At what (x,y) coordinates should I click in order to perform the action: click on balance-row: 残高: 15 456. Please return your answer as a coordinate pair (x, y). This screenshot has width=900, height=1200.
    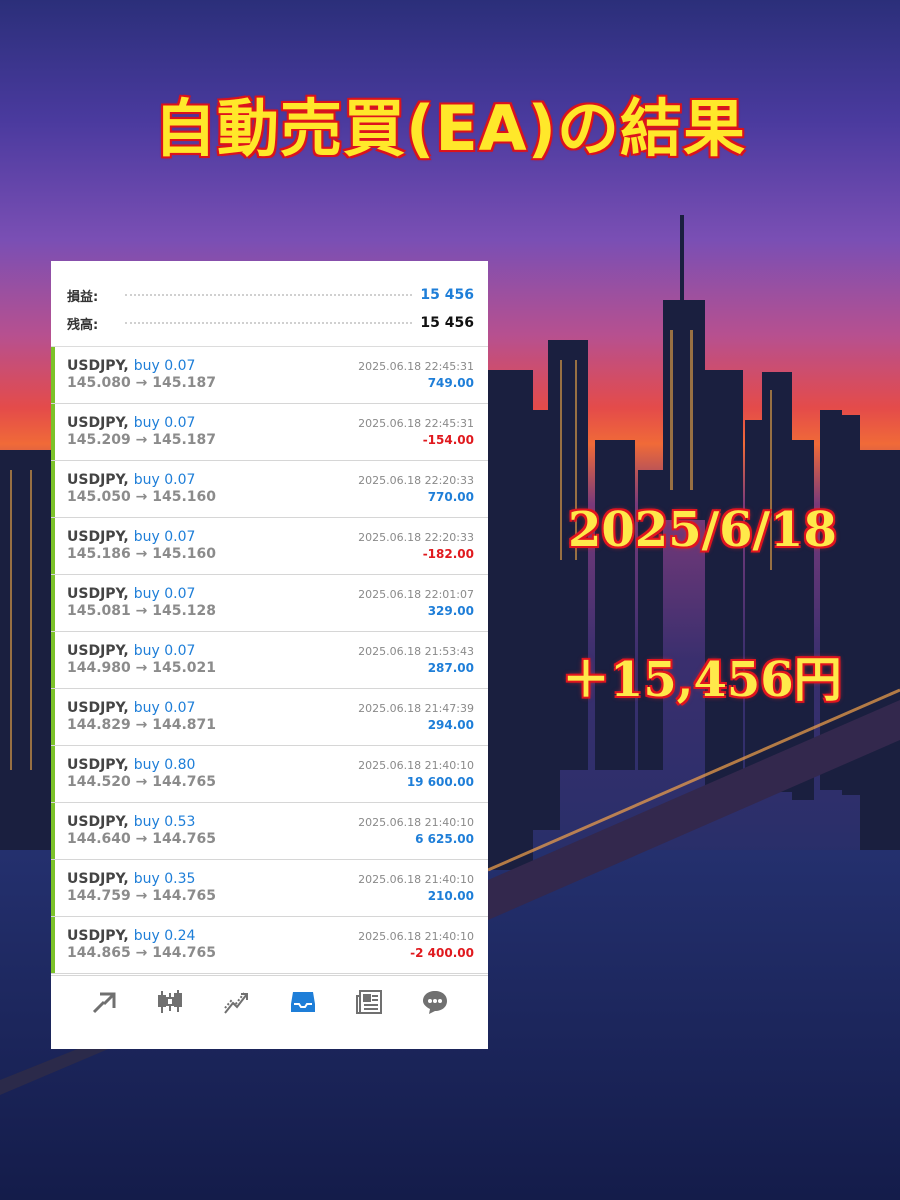
    Looking at the image, I should click on (270, 323).